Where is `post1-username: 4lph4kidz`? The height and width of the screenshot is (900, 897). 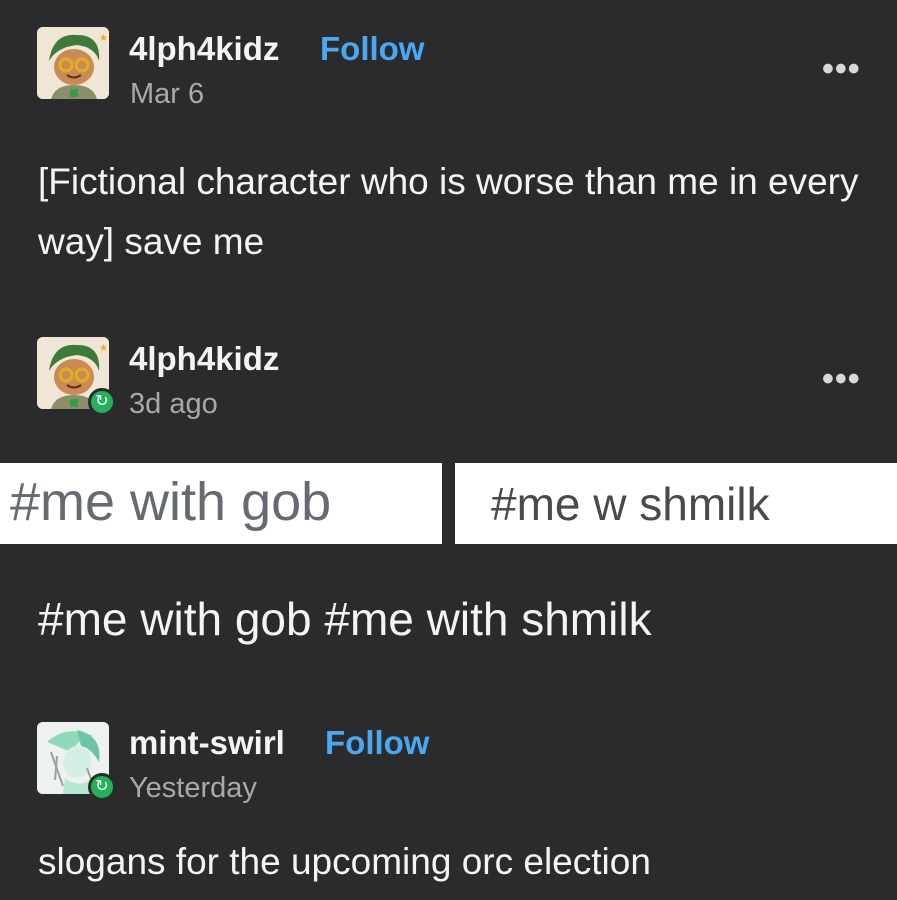
post1-username: 4lph4kidz is located at coordinates (204, 49).